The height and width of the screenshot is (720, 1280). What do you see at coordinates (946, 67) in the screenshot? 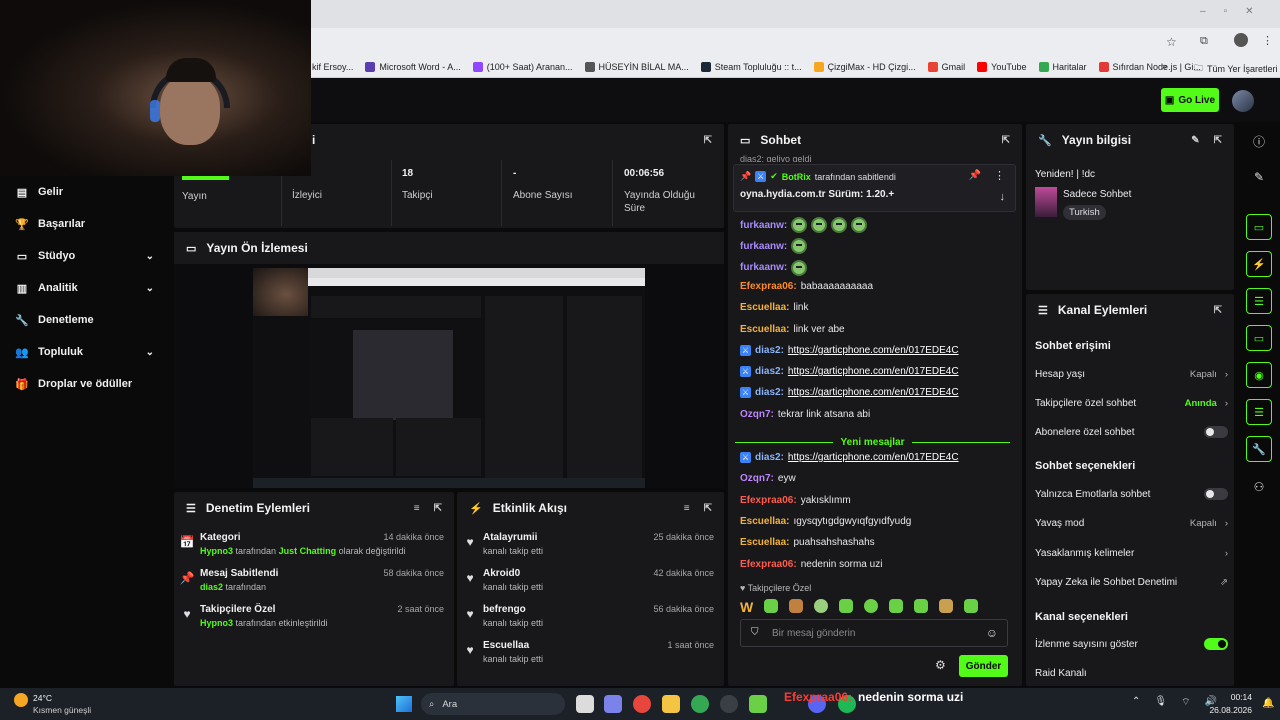
I see `bookmark-item: Gmail` at bounding box center [946, 67].